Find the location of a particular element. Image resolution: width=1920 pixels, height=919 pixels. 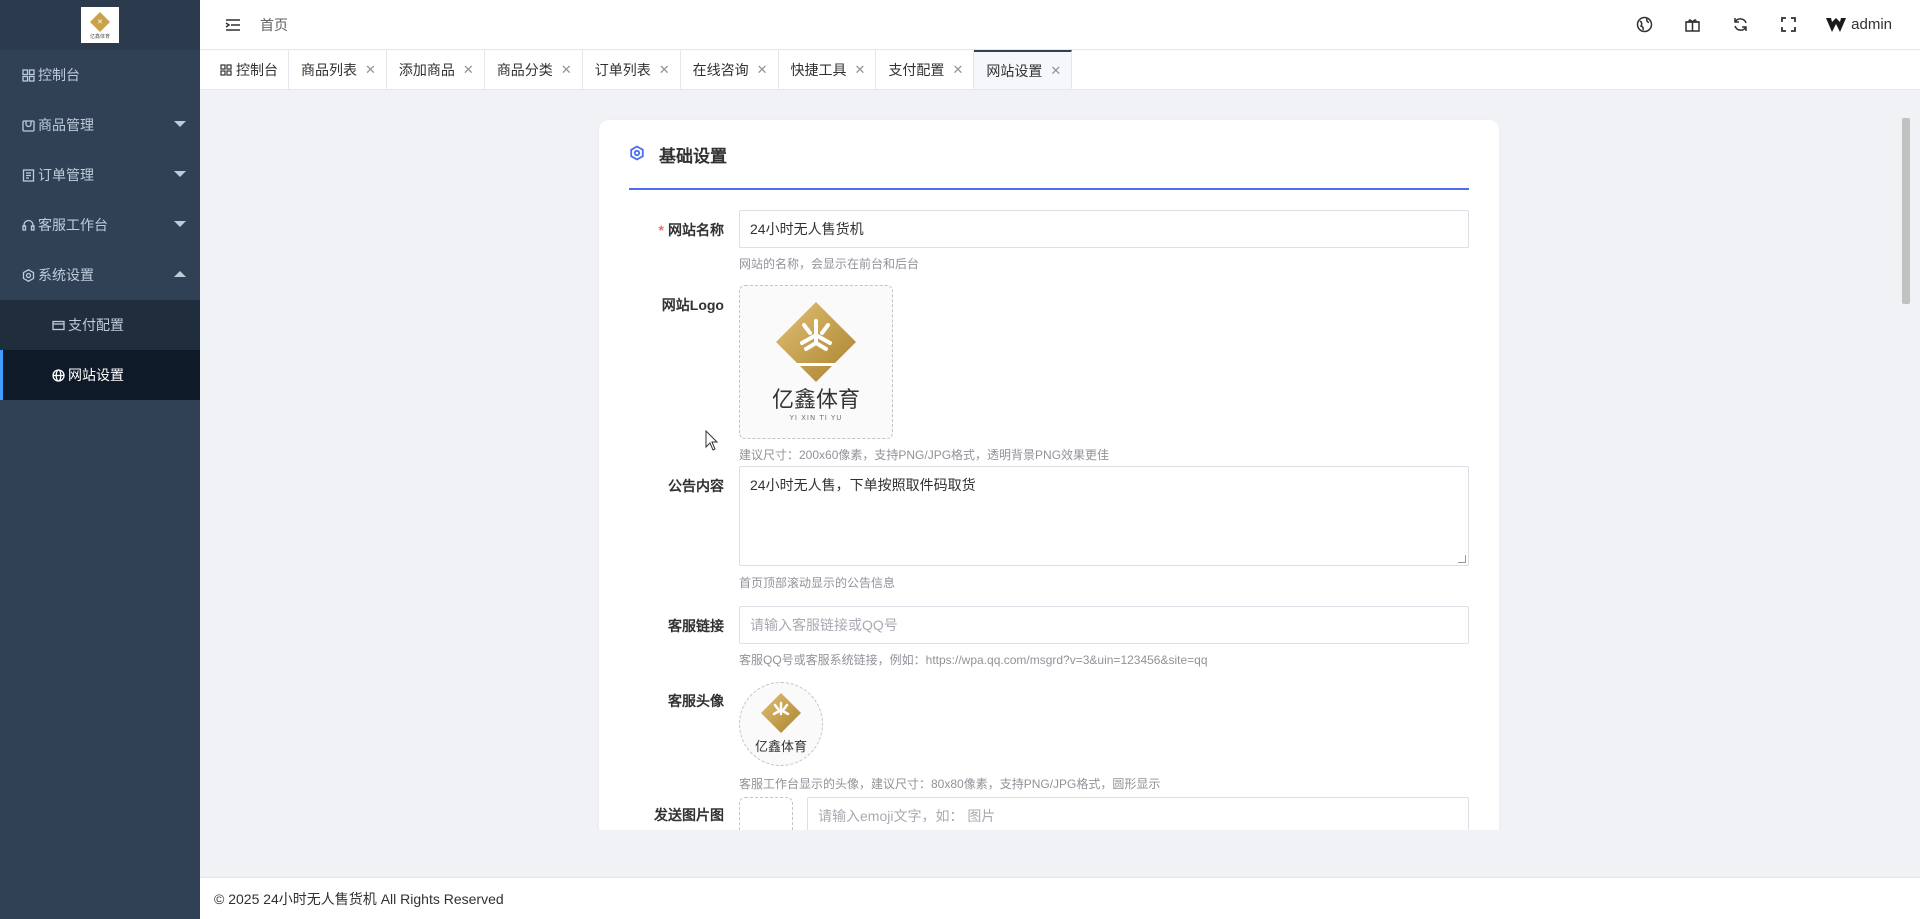

partial-row-label: 发送图片图 is located at coordinates (689, 815).